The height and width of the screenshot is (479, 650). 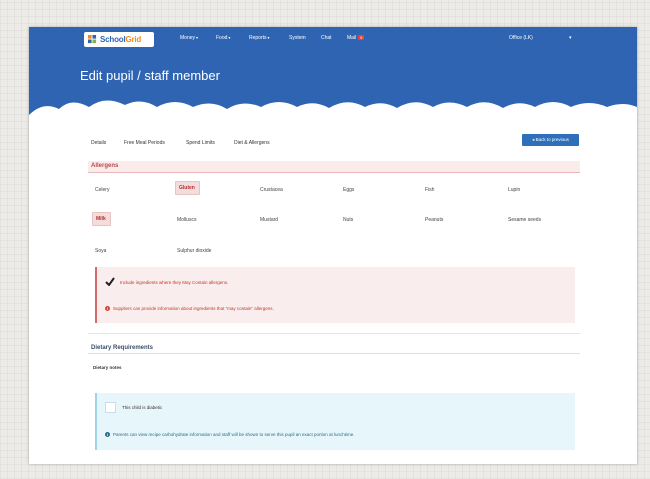 What do you see at coordinates (107, 308) in the screenshot?
I see `info-icon: !` at bounding box center [107, 308].